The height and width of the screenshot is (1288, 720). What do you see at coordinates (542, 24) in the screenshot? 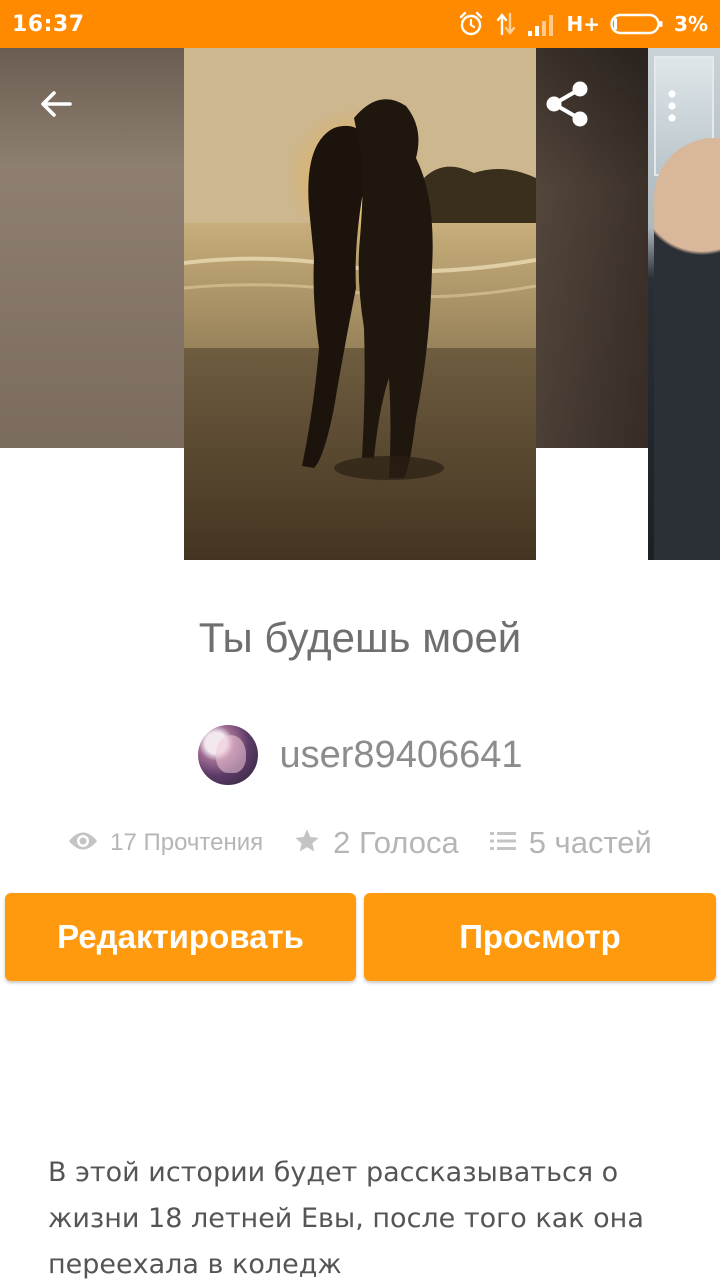
I see `signal-icon` at bounding box center [542, 24].